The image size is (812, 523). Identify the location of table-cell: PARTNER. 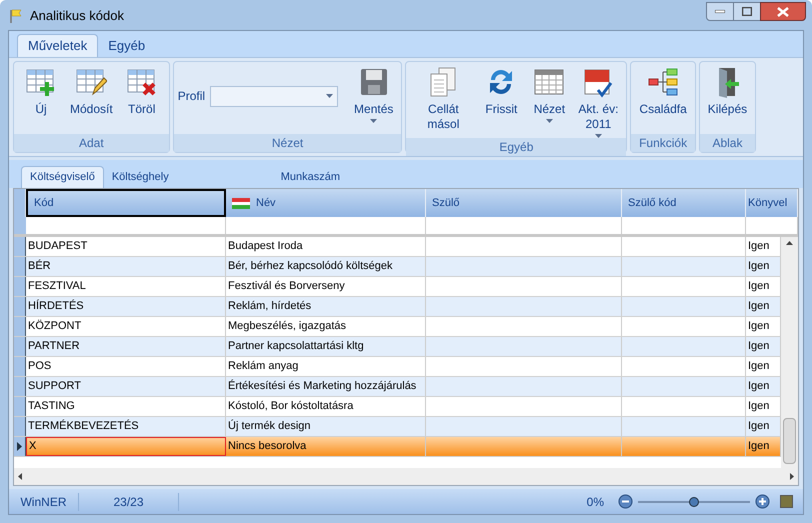
(126, 346).